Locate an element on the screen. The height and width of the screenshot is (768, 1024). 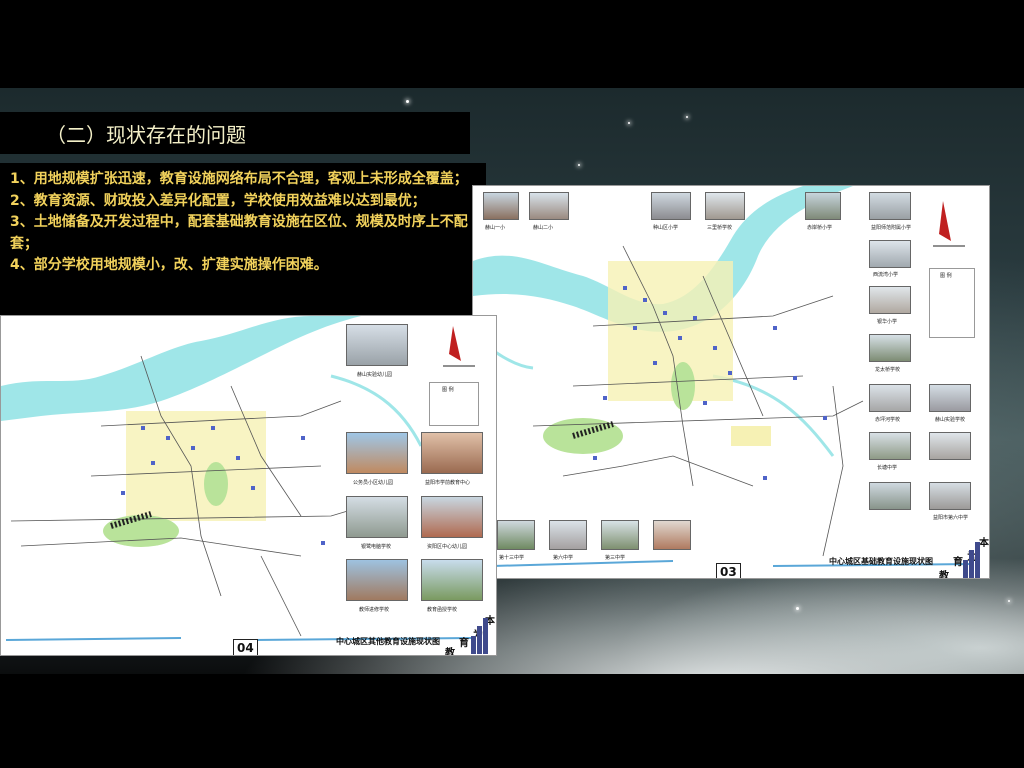
map-title: 中心城区其他教育设施现状图 is located at coordinates (388, 641).